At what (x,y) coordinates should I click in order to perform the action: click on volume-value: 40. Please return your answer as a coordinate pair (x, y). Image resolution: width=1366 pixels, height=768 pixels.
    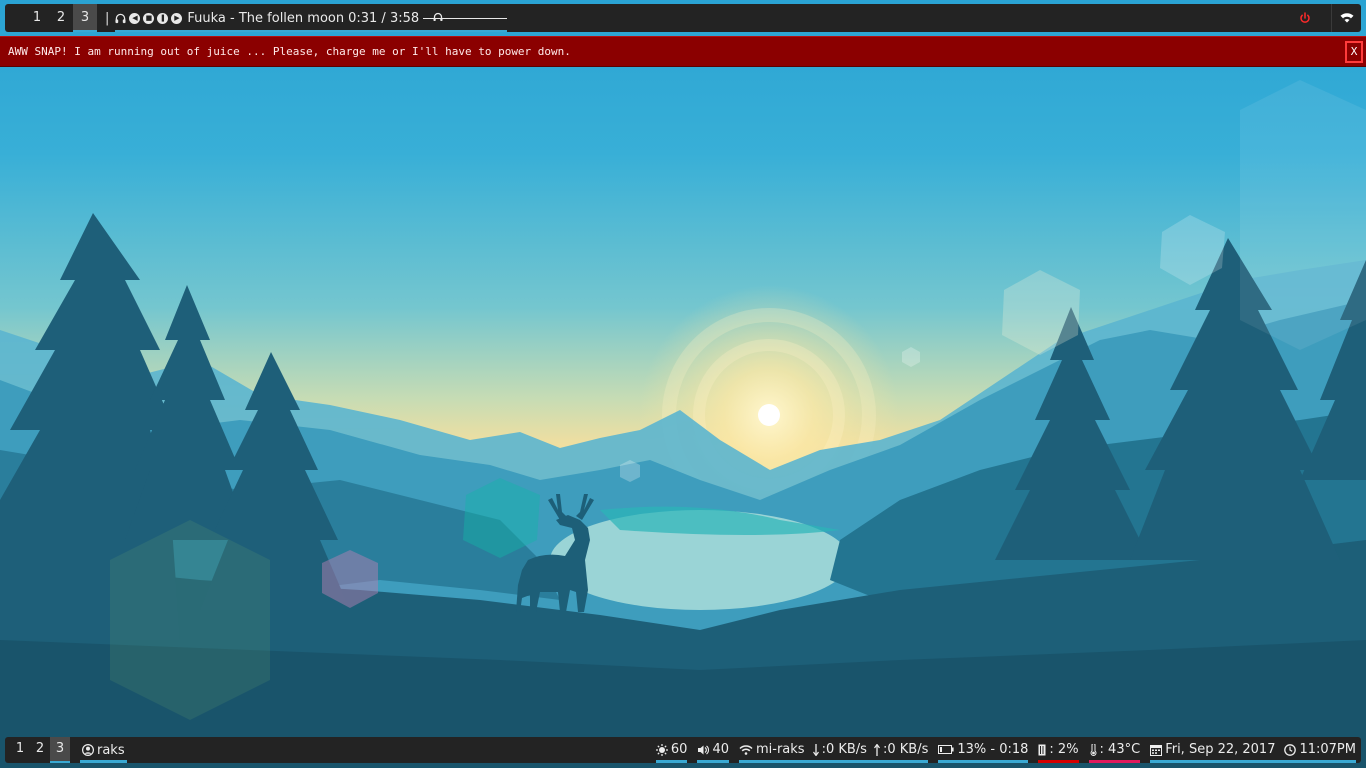
    Looking at the image, I should click on (720, 749).